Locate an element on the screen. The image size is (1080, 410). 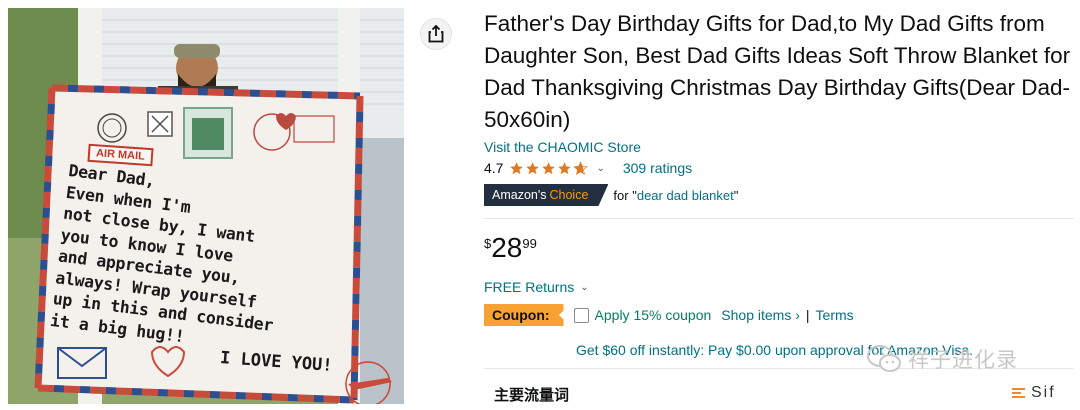
returns-label: FREE Returns is located at coordinates (529, 287).